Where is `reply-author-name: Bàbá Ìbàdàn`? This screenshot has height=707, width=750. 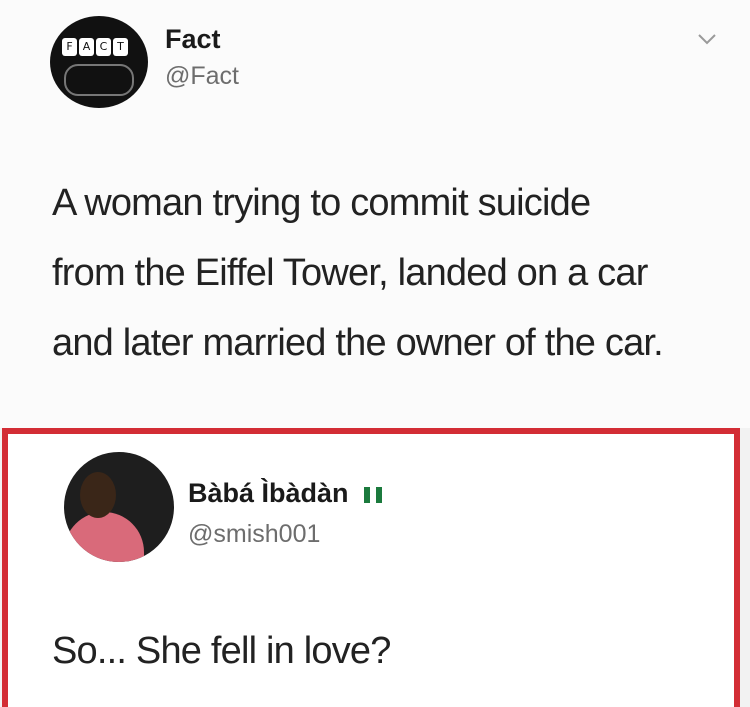
reply-author-name: Bàbá Ìbàdàn is located at coordinates (285, 493).